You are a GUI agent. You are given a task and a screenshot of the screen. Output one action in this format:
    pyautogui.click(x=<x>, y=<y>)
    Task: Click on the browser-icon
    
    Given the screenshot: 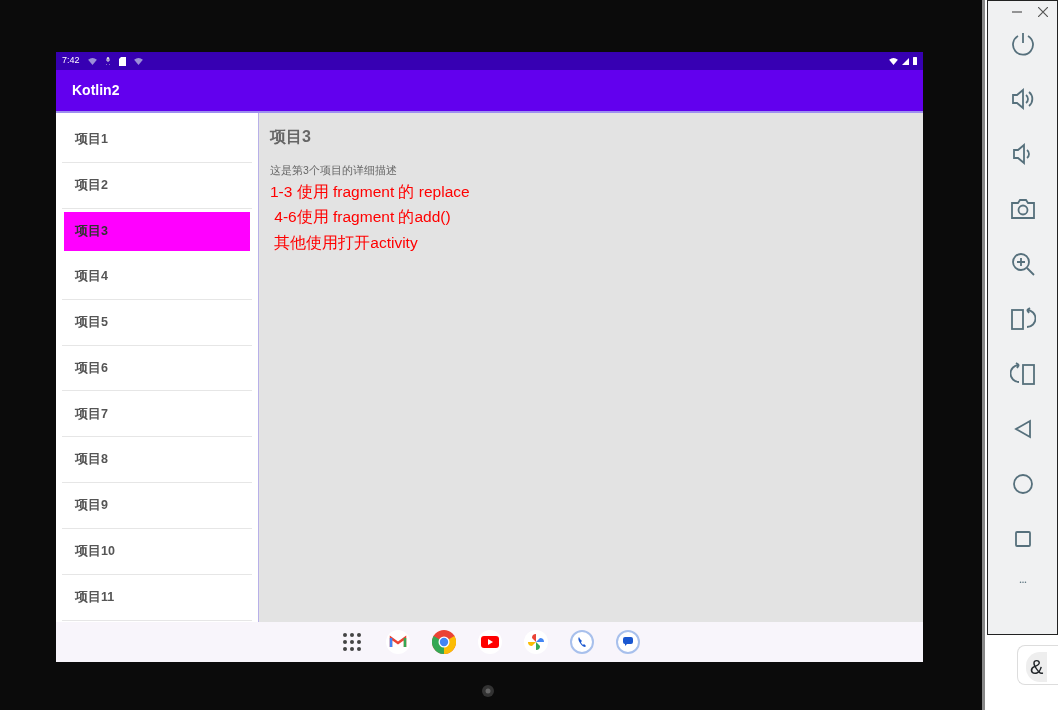 What is the action you would take?
    pyautogui.click(x=443, y=642)
    